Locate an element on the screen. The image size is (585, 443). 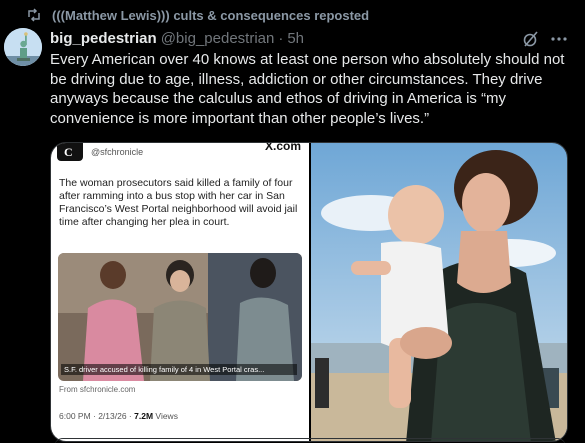
post-header: big_pedestrian @big_pedestrian · 5h is located at coordinates (177, 38).